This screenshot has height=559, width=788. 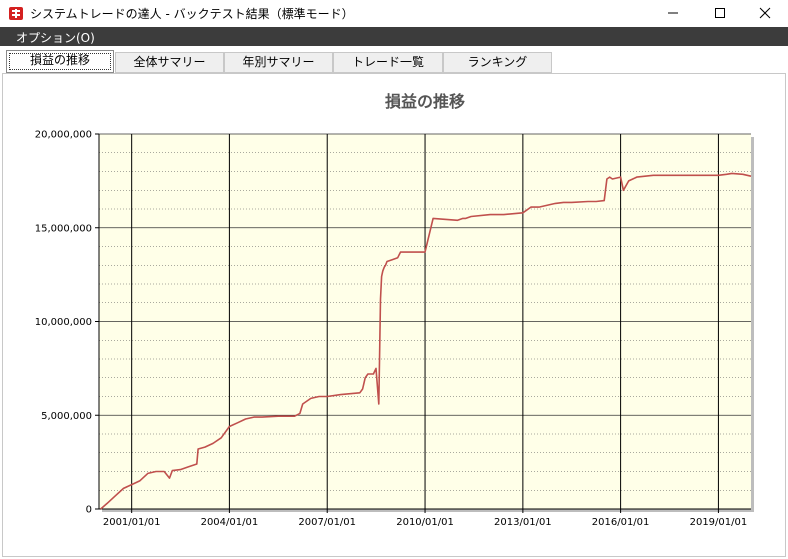 What do you see at coordinates (230, 522) in the screenshot?
I see `x-tick-label: 2004/01/01` at bounding box center [230, 522].